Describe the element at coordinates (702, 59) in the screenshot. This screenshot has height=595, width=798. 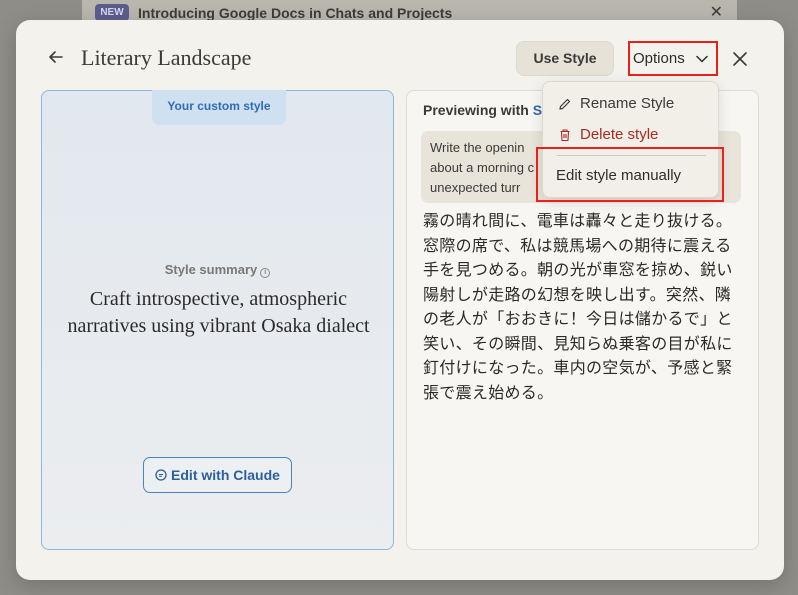
I see `chevron-down-icon` at that location.